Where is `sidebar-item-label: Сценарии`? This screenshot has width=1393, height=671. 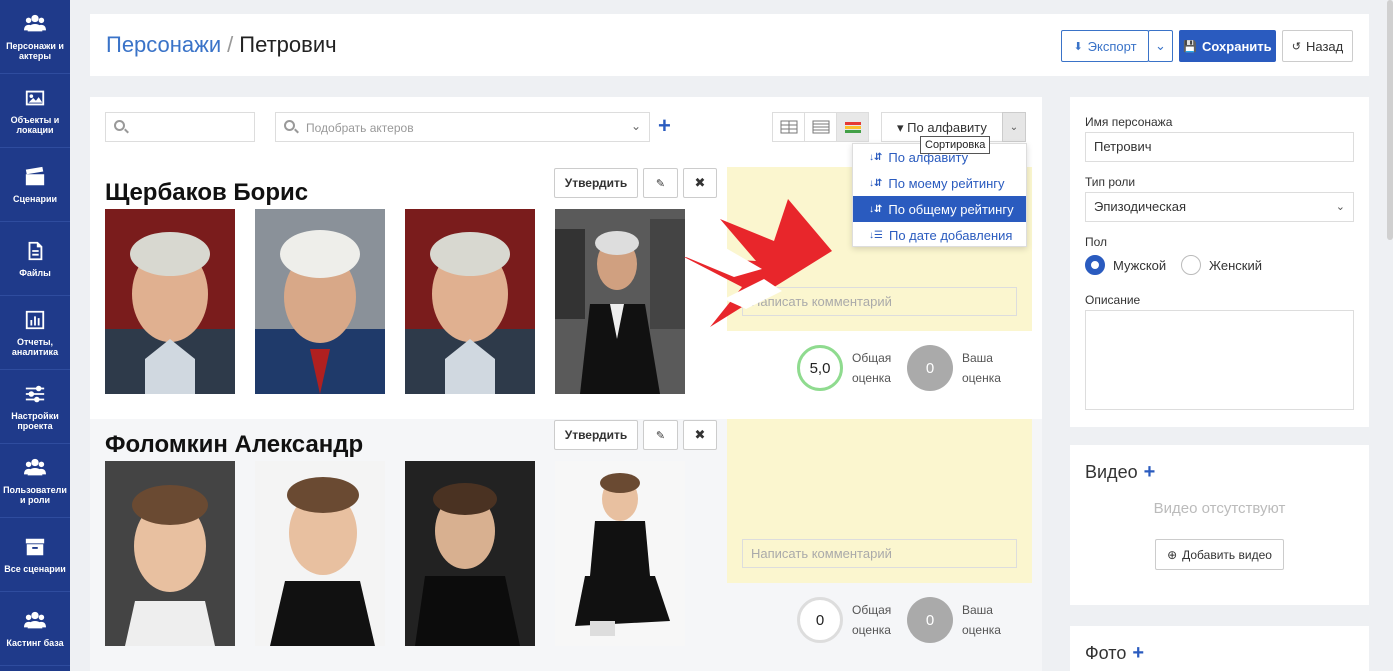
sidebar-item-label: Сценарии is located at coordinates (35, 198).